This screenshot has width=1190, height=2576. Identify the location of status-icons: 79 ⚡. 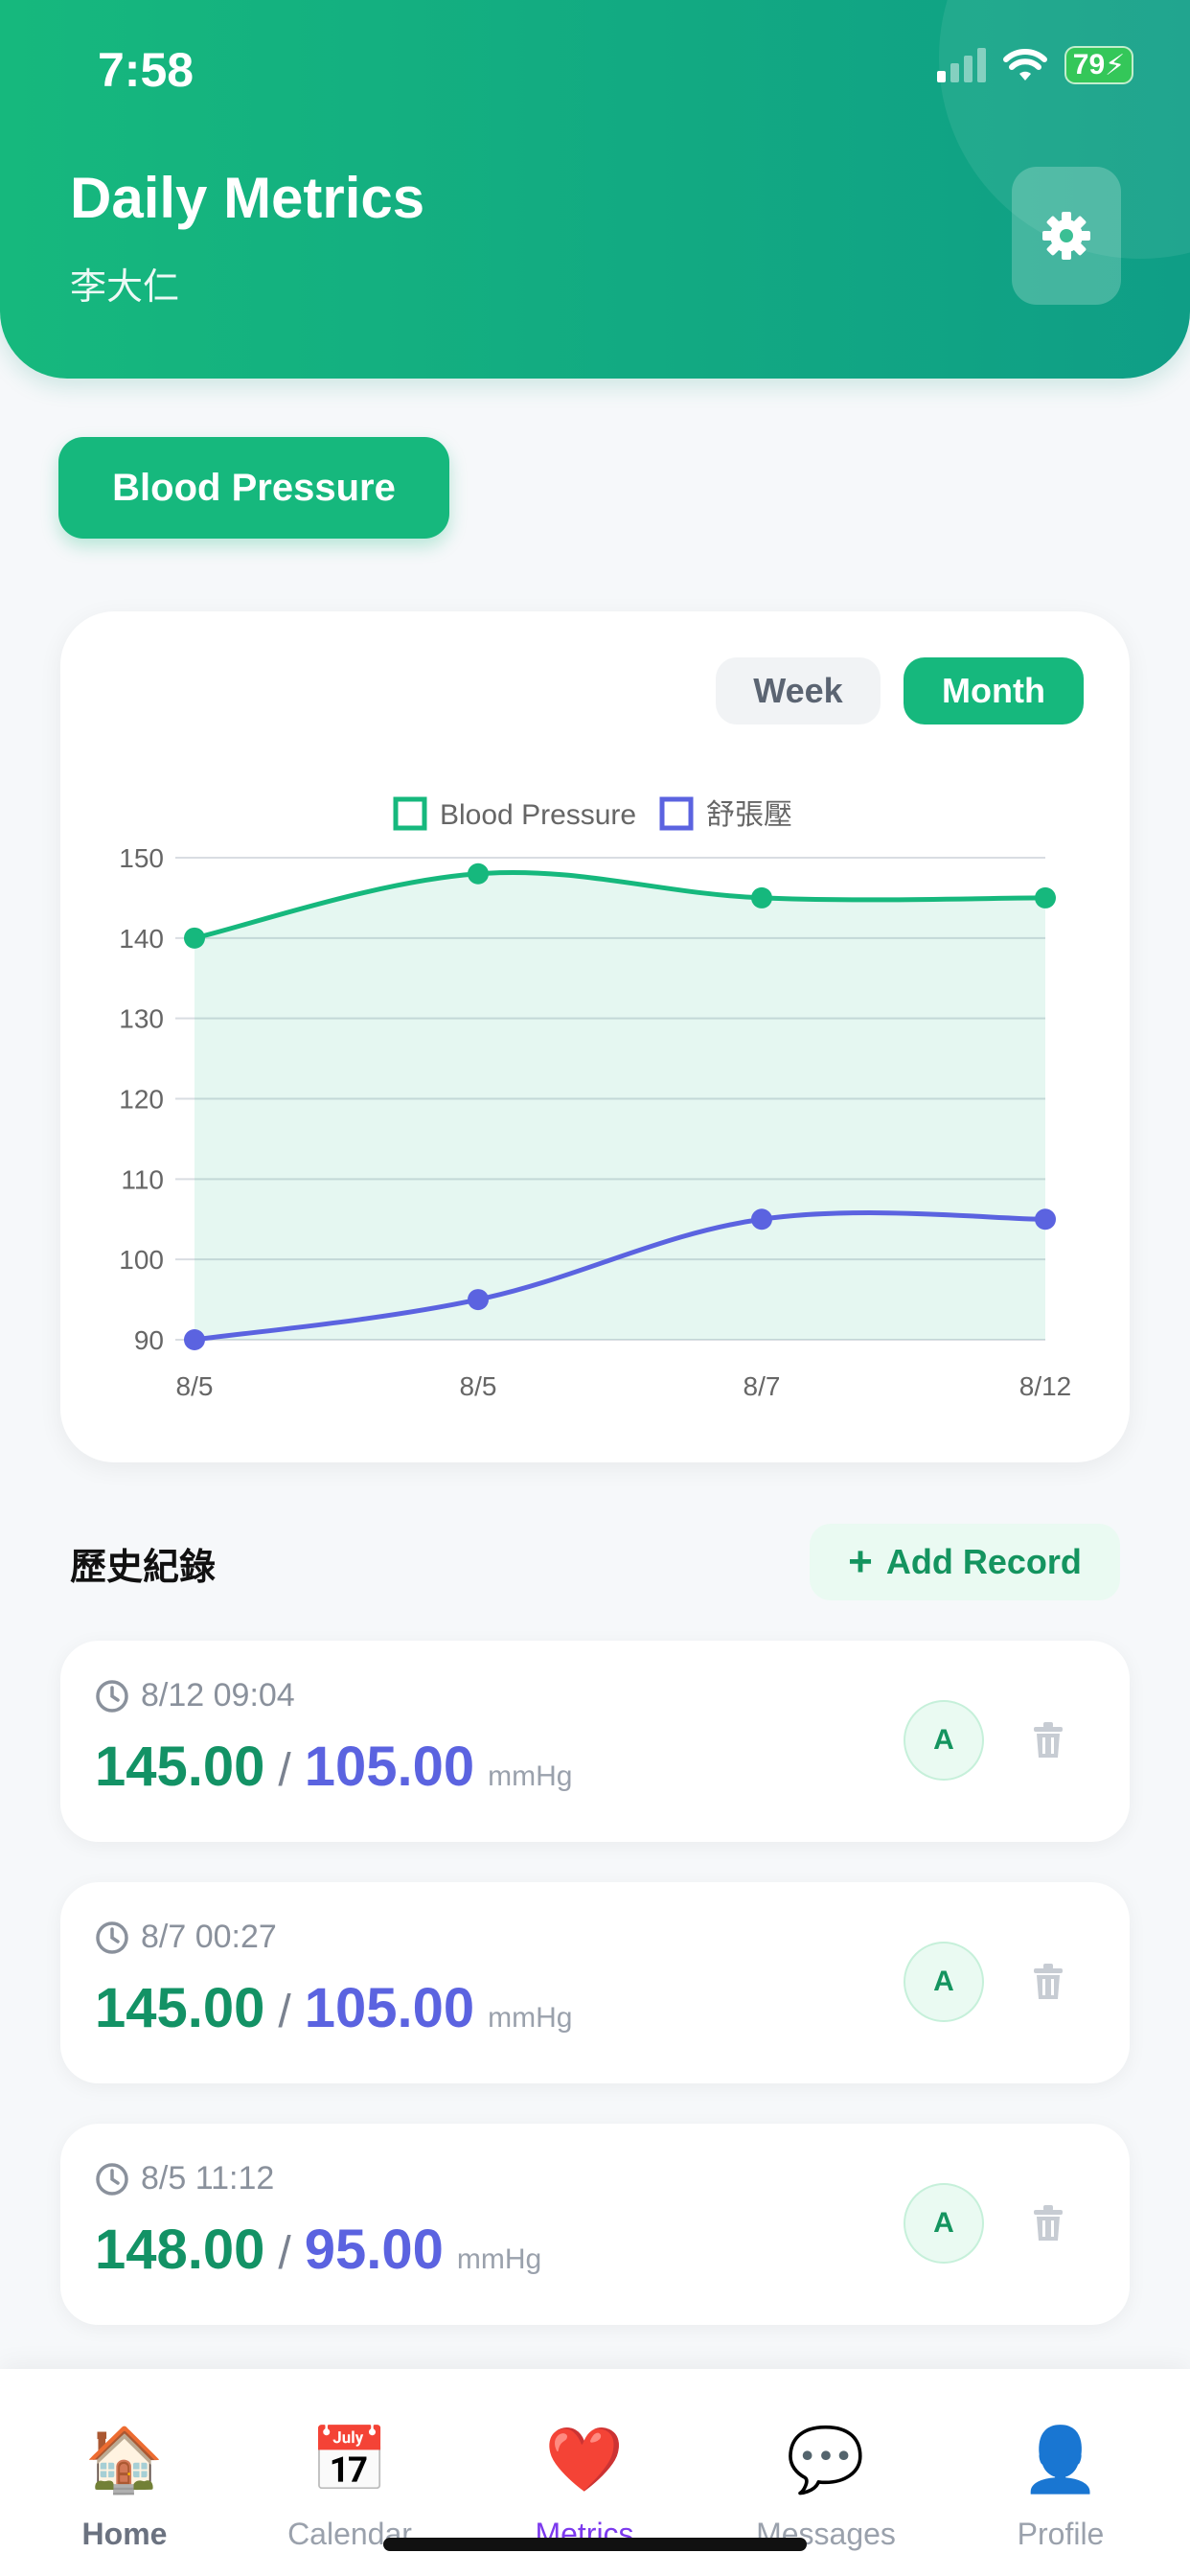
(1035, 65).